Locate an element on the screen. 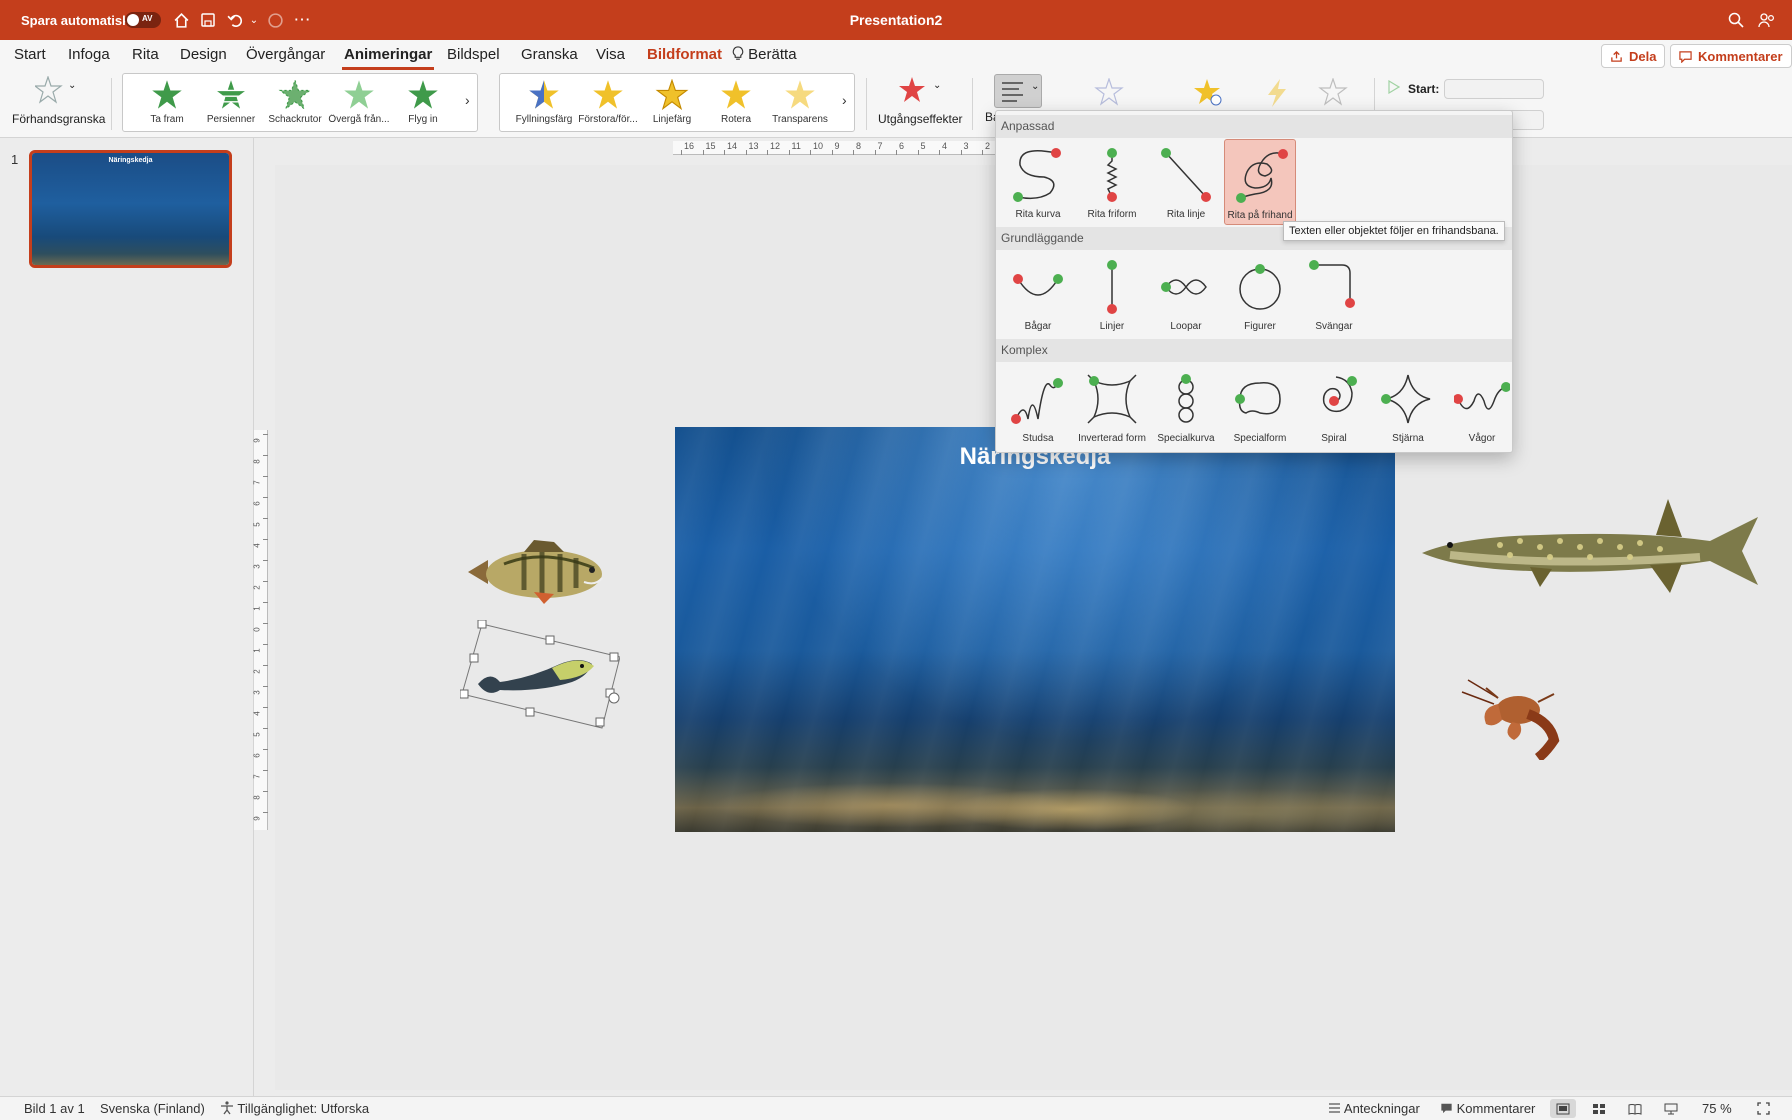 The width and height of the screenshot is (1792, 1120). selected-fish-image is located at coordinates (540, 674).